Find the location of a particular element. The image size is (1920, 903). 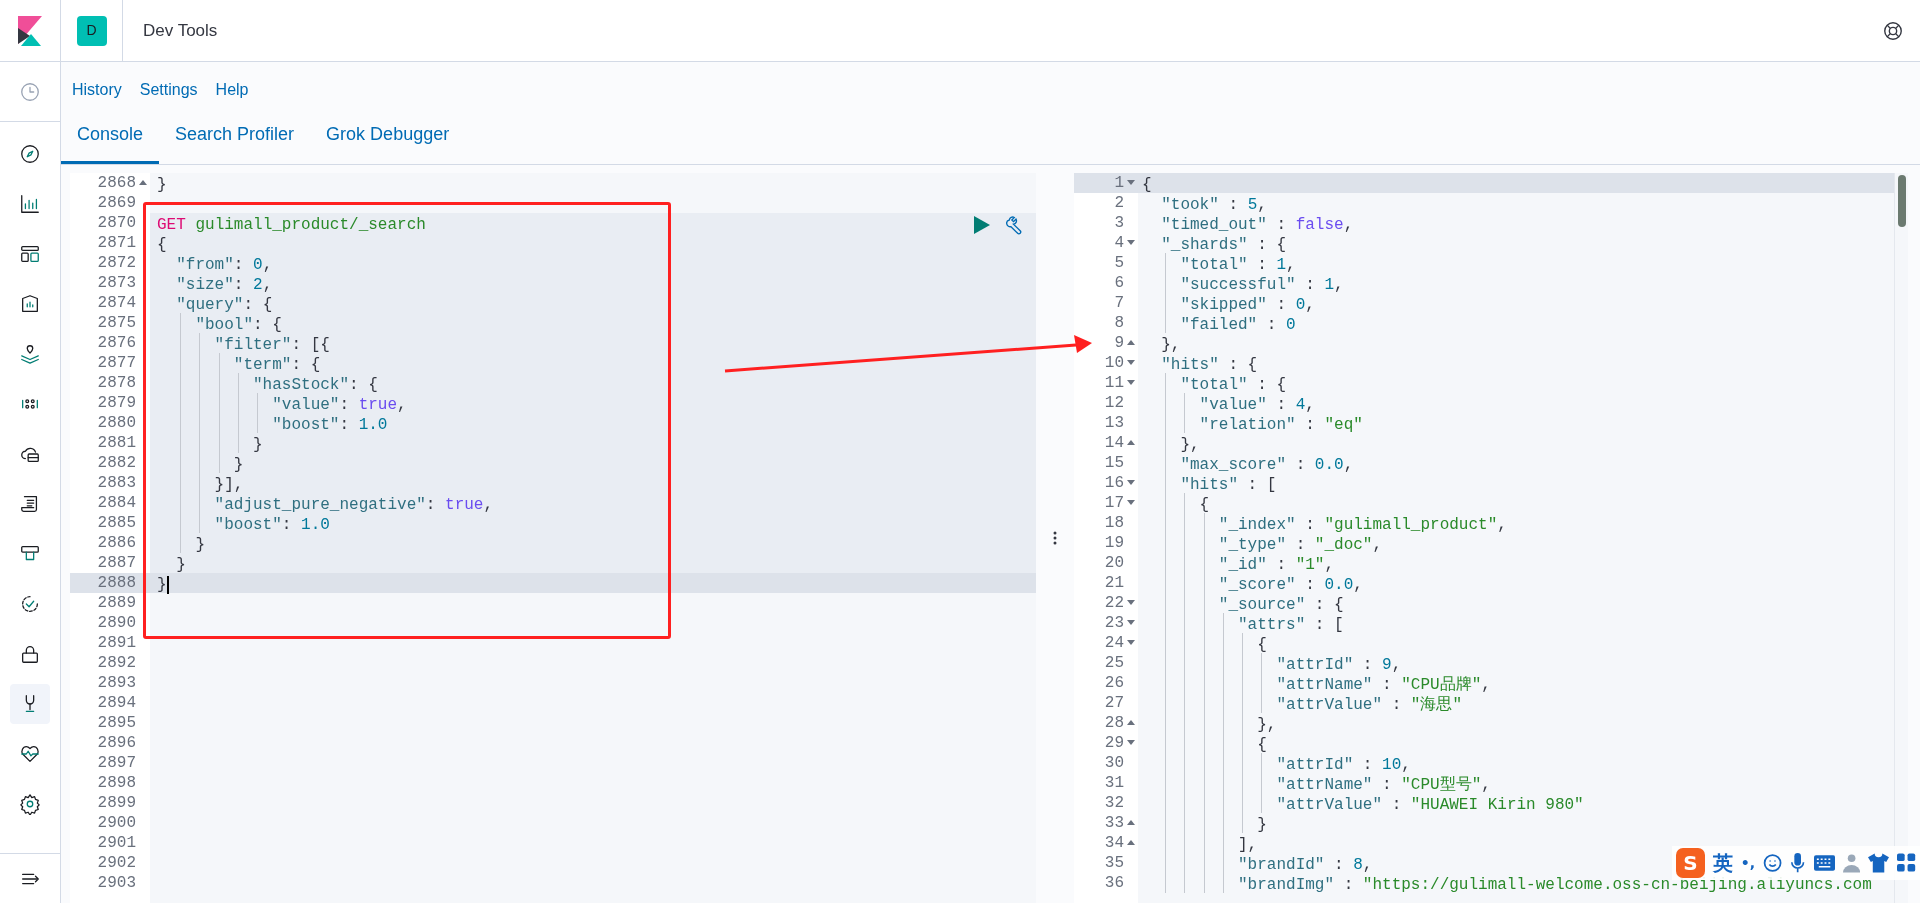

code-line: "attrs" : [ is located at coordinates (1290, 625).